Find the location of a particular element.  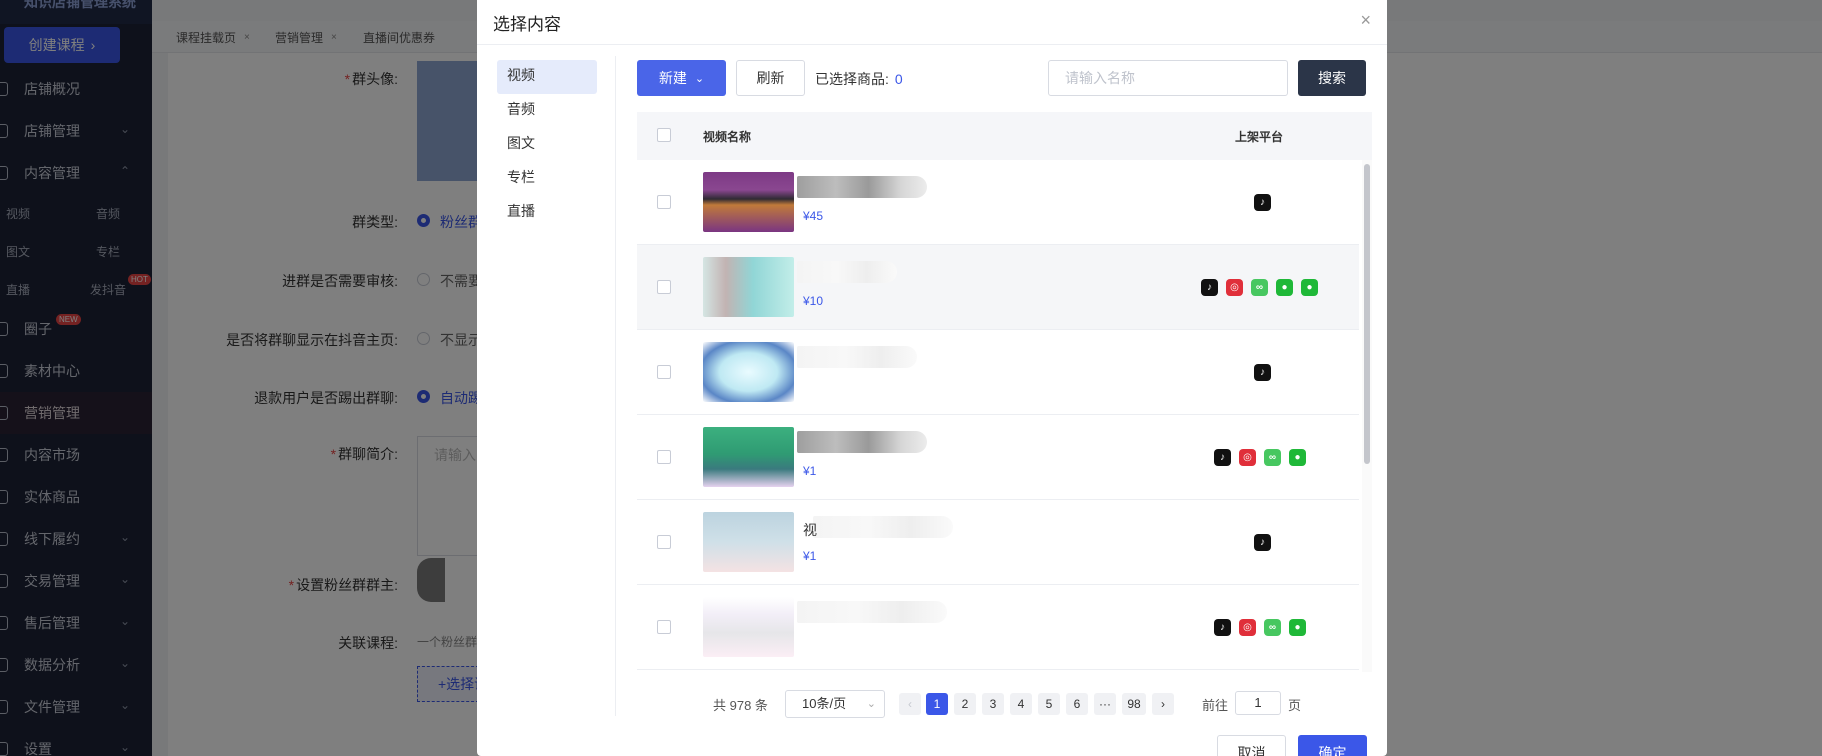

page-1: 1 is located at coordinates (937, 704).